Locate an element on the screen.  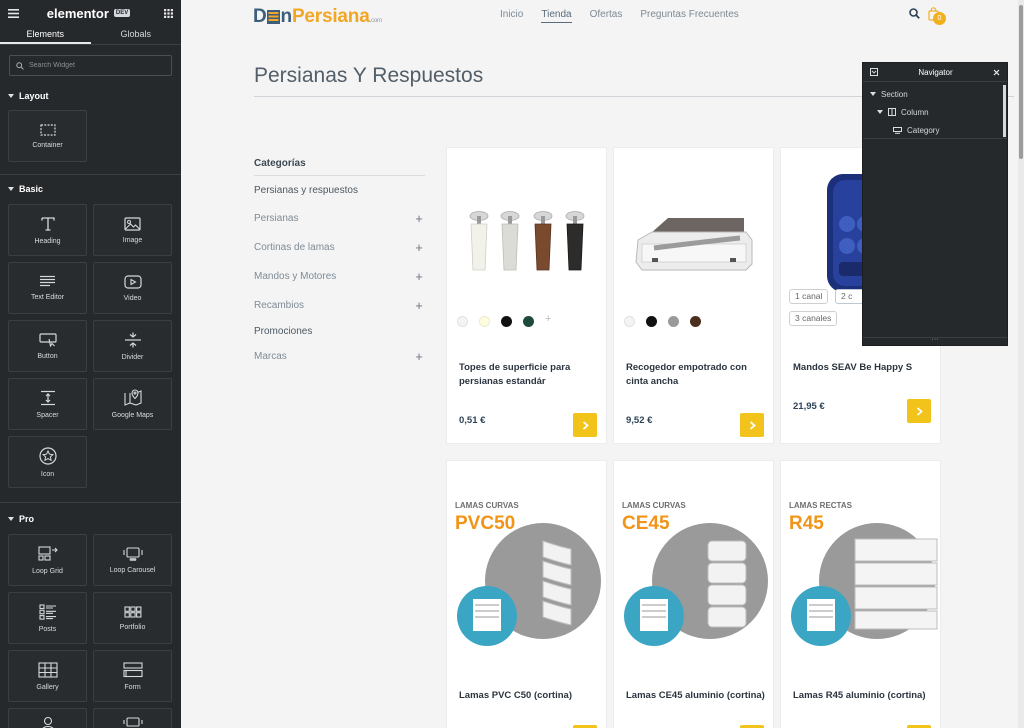
lamas-type-label: LAMAS CURVAS is located at coordinates (487, 505).